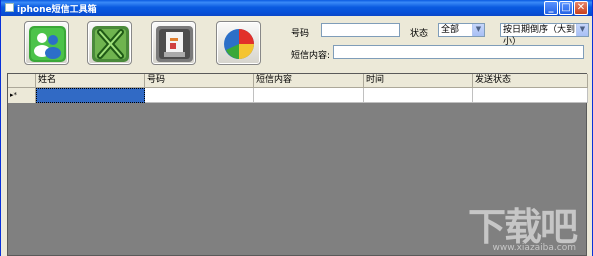 Image resolution: width=593 pixels, height=256 pixels. What do you see at coordinates (22, 81) in the screenshot?
I see `grid-corner` at bounding box center [22, 81].